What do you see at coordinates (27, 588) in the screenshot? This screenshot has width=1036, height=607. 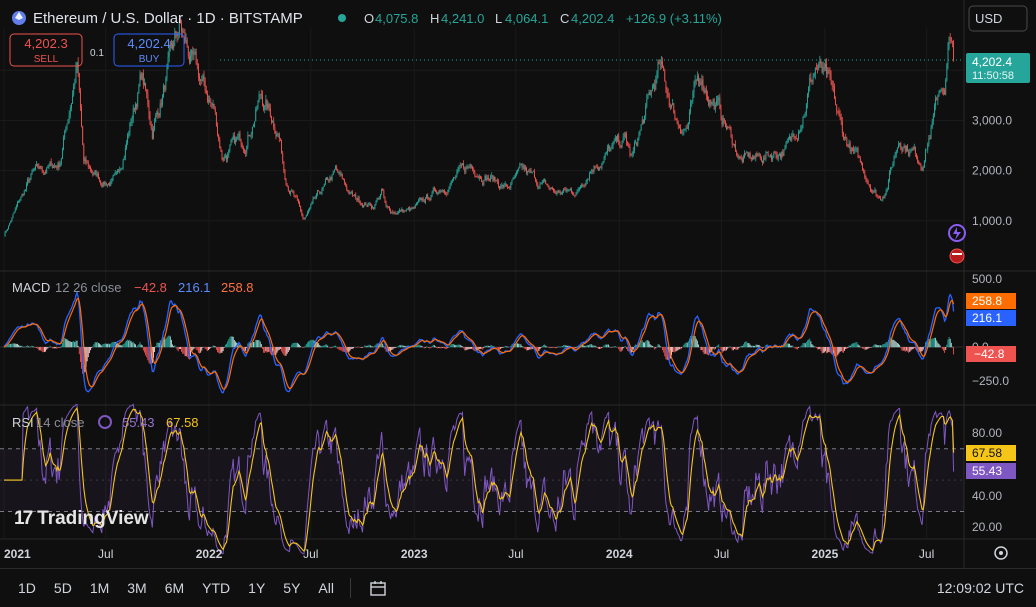 I see `range-1d-button: 1D` at bounding box center [27, 588].